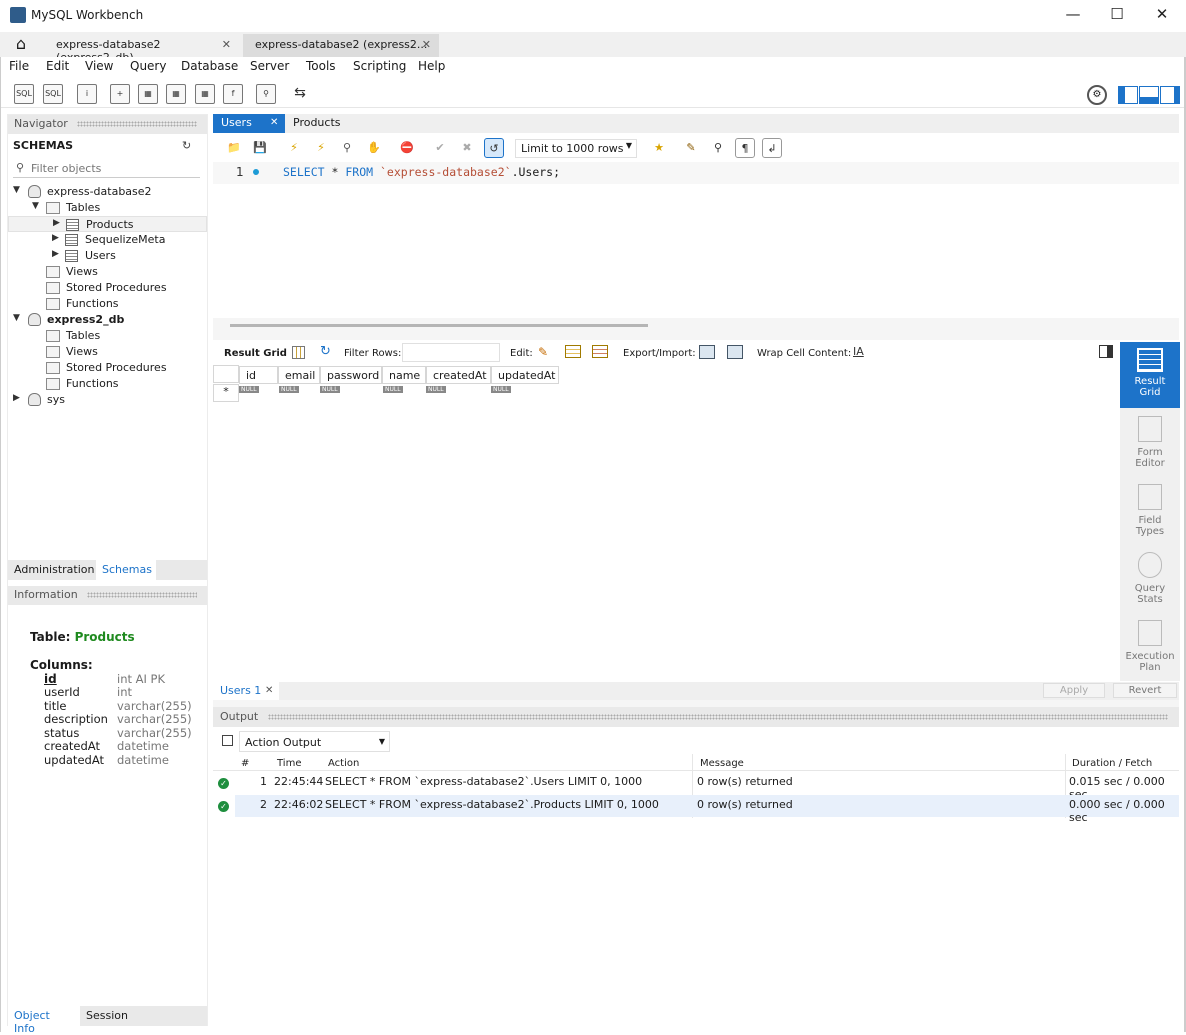 This screenshot has width=1186, height=1035. I want to click on grid-header-createdat: createdAt, so click(458, 375).